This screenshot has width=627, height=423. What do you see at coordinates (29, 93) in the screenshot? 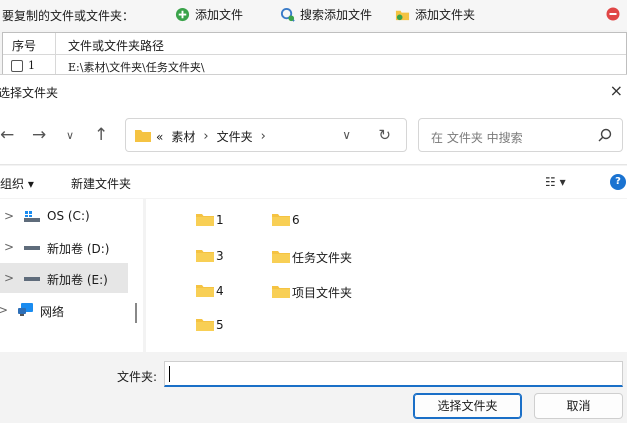
I see `dialog-title: 选择文件夹` at bounding box center [29, 93].